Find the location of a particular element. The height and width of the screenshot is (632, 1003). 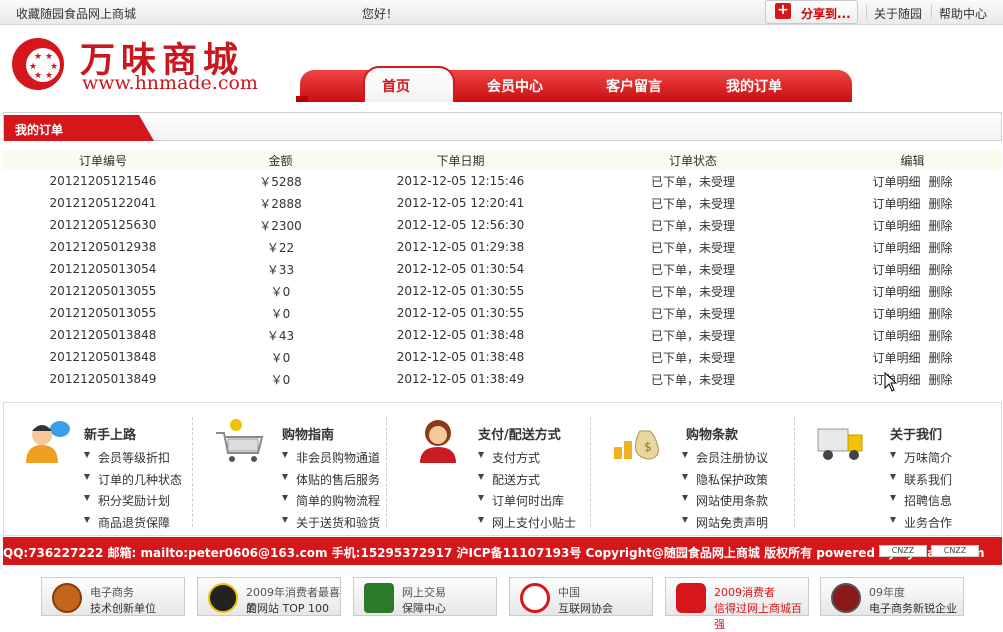

nav-item-my-orders: 我的订单 is located at coordinates (754, 86).